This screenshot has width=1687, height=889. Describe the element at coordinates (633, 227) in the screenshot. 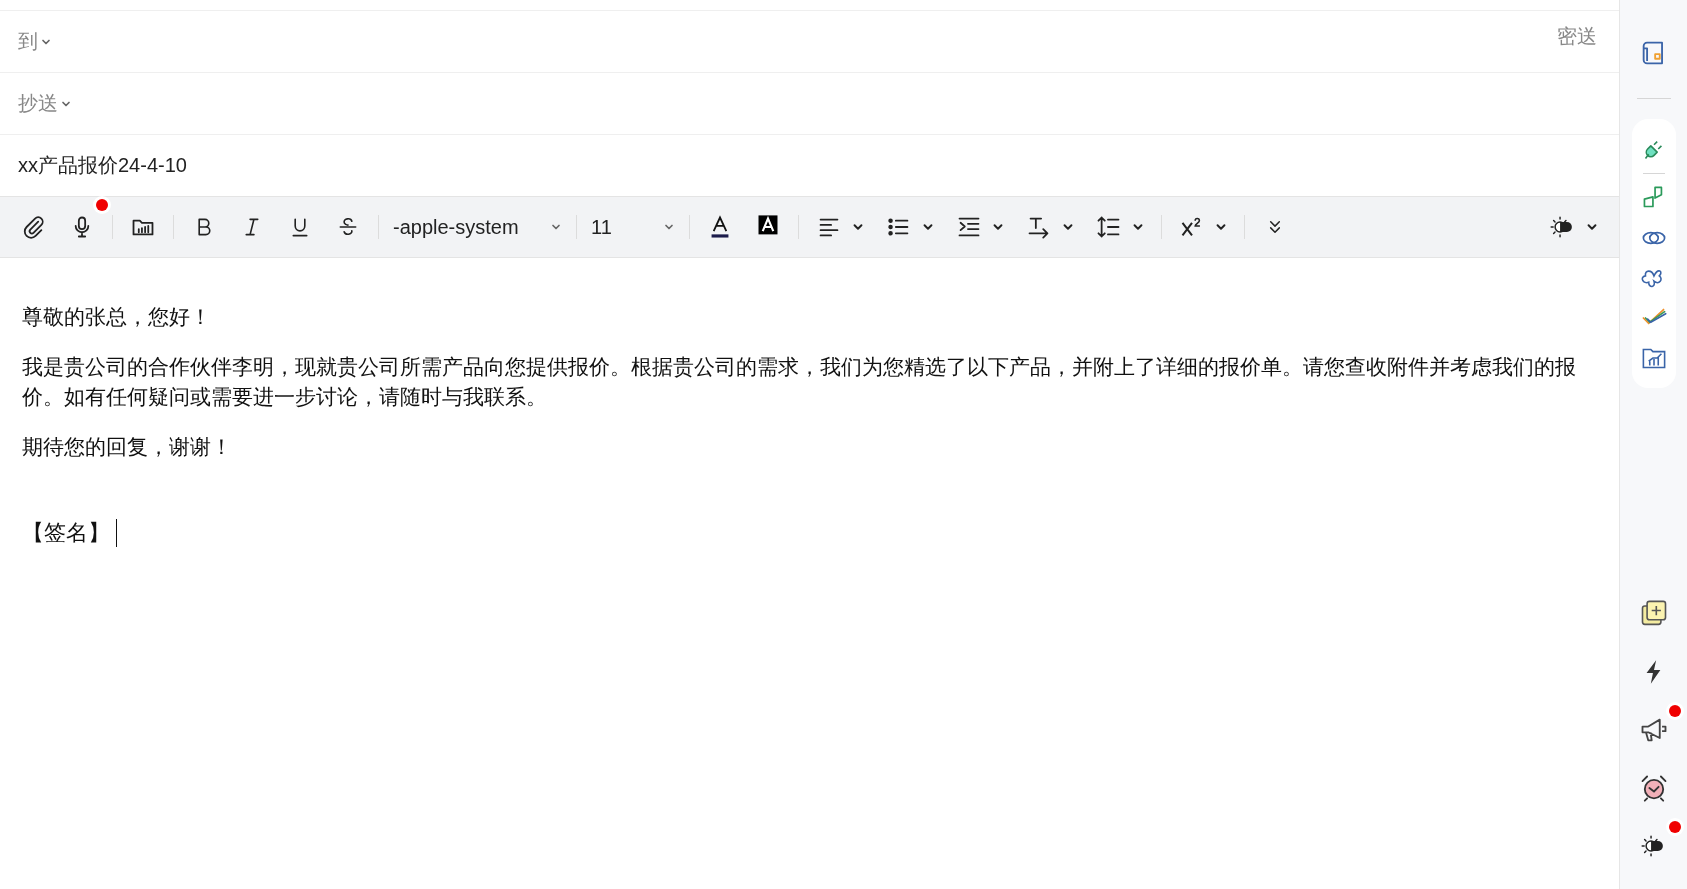

I see `font-size-dropdown: 11` at that location.